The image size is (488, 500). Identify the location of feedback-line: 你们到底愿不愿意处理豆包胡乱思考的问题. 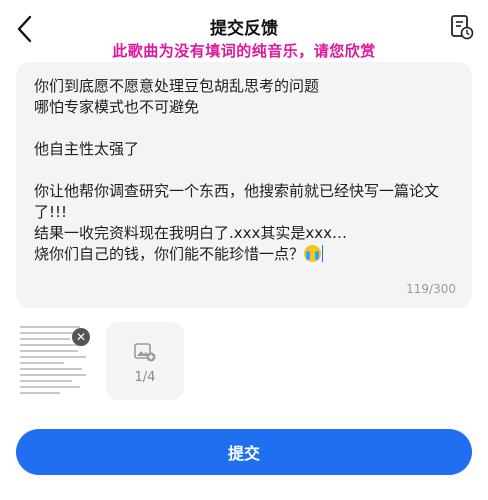
(177, 86).